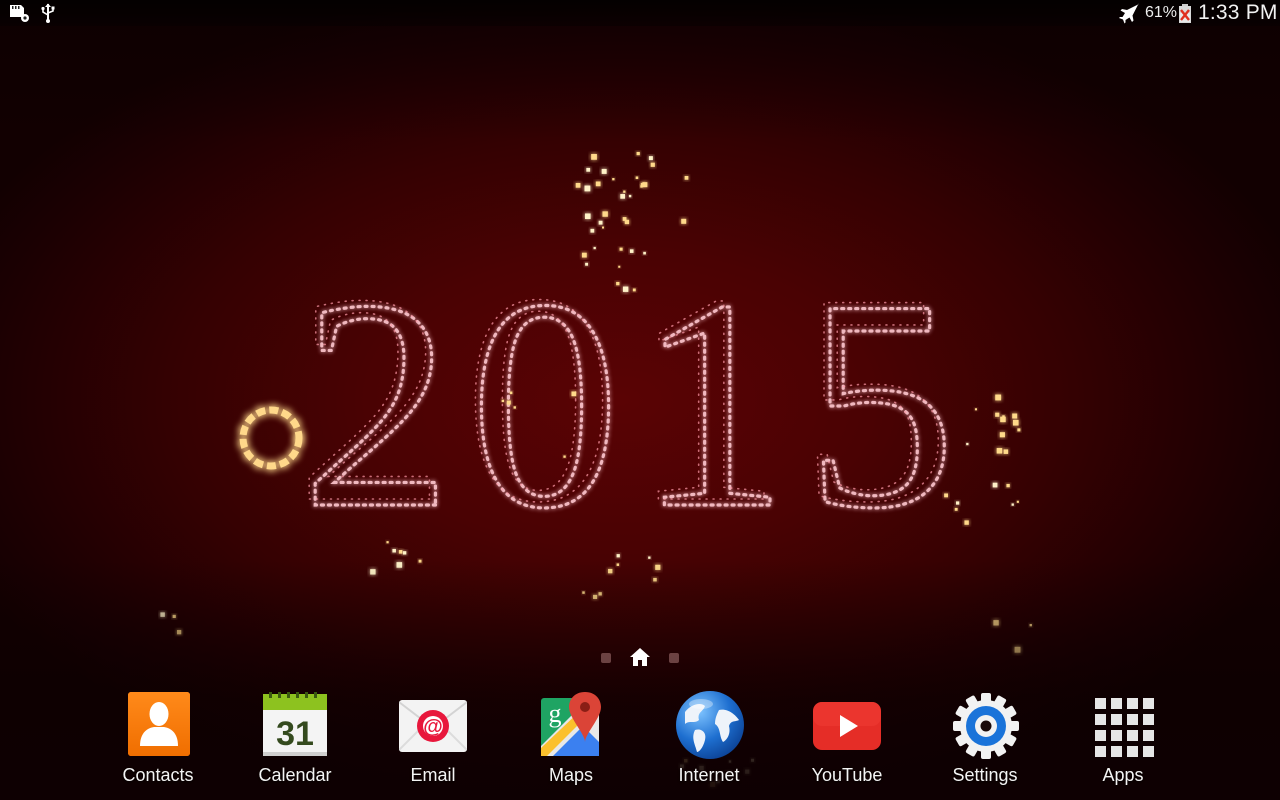 The height and width of the screenshot is (800, 1280). I want to click on battery-percentage: 61%, so click(1161, 12).